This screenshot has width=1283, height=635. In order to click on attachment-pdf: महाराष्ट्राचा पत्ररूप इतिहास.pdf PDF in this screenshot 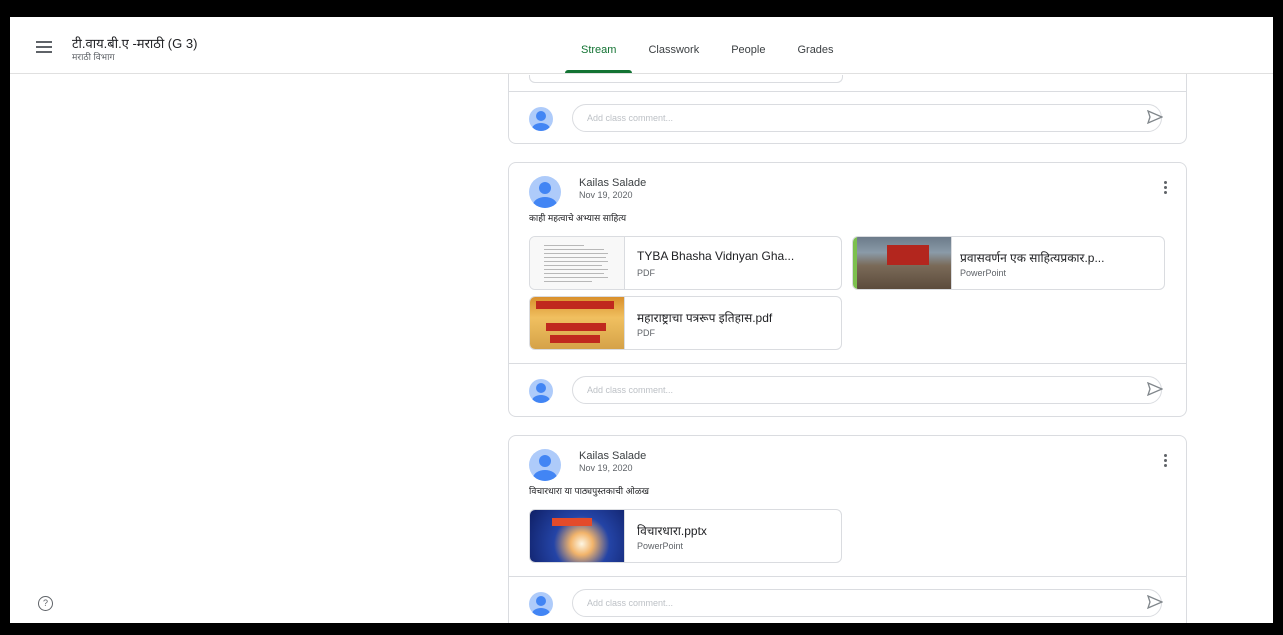, I will do `click(685, 323)`.